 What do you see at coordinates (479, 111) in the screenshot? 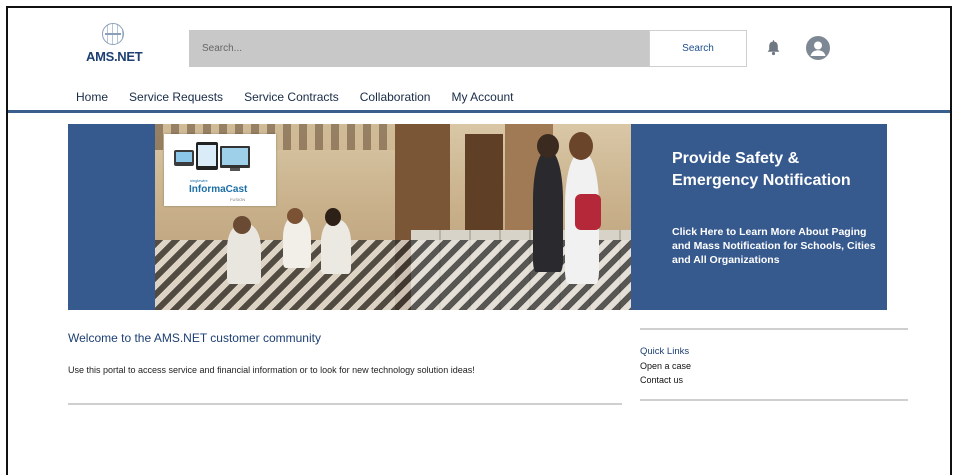
I see `nav-divider` at bounding box center [479, 111].